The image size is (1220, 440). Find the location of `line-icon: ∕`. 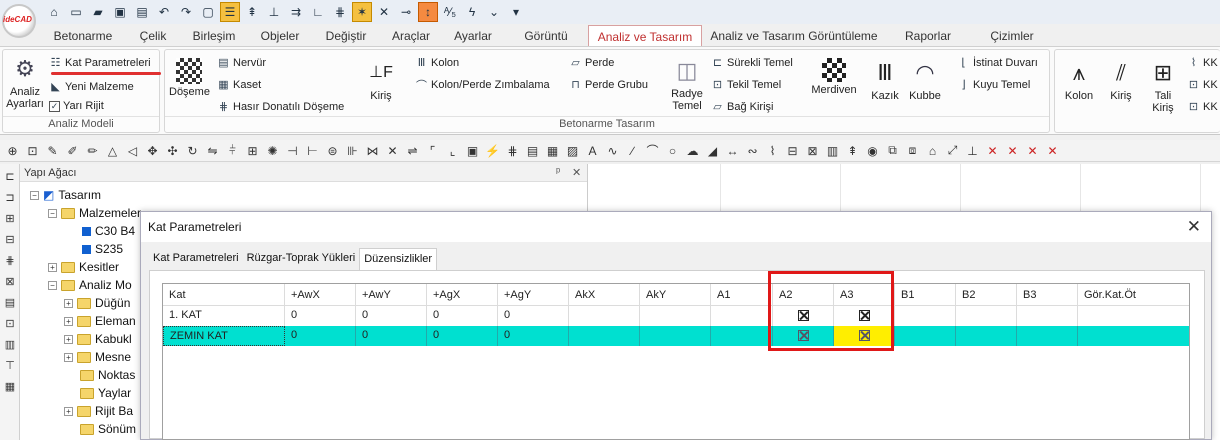

line-icon: ∕ is located at coordinates (632, 150).